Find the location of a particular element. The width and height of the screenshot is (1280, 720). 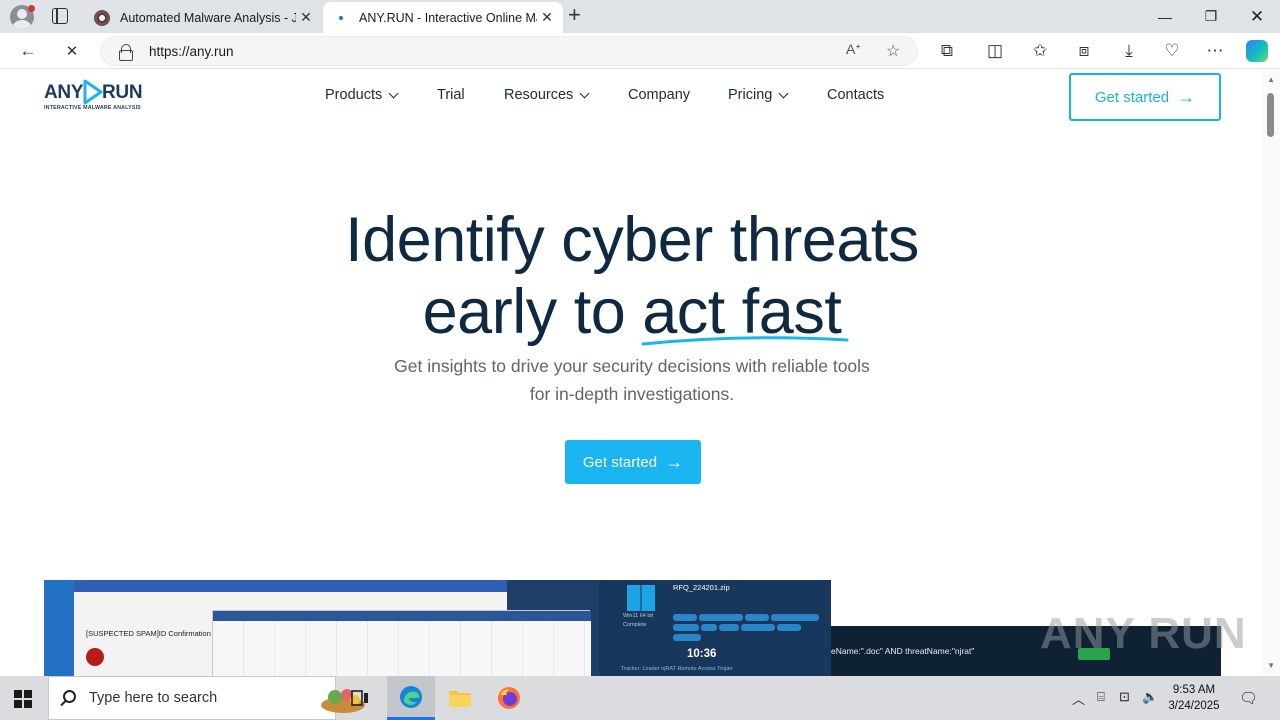

read-aloud-icon: Aᐩ is located at coordinates (853, 49).